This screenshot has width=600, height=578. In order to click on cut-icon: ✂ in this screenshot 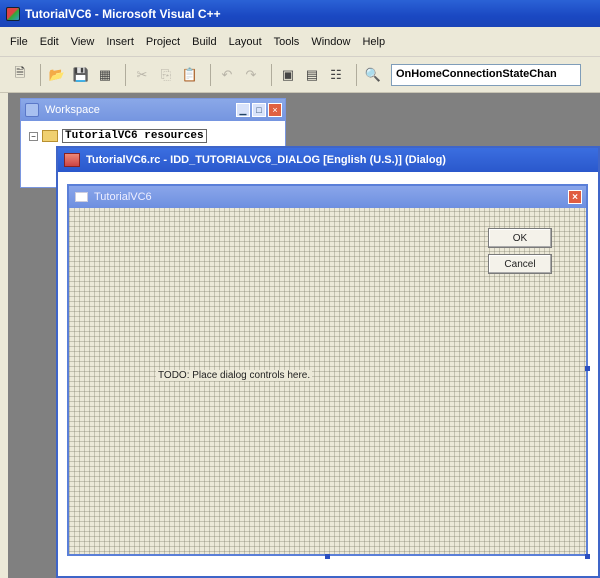, I will do `click(142, 75)`.